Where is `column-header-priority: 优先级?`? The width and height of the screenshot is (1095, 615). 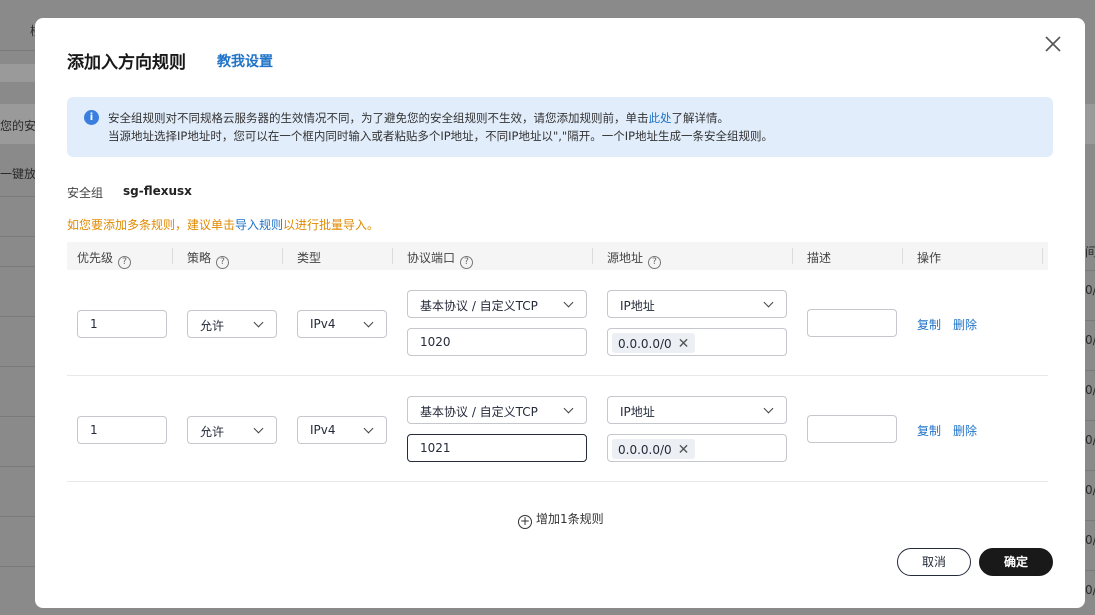
column-header-priority: 优先级? is located at coordinates (104, 259).